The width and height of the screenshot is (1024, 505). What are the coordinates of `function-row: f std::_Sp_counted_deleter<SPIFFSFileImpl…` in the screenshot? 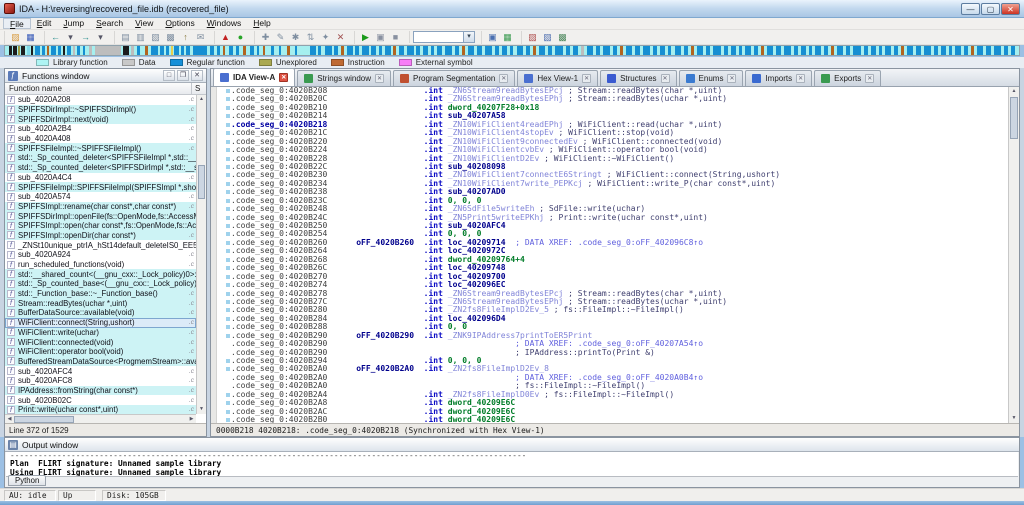 It's located at (100, 158).